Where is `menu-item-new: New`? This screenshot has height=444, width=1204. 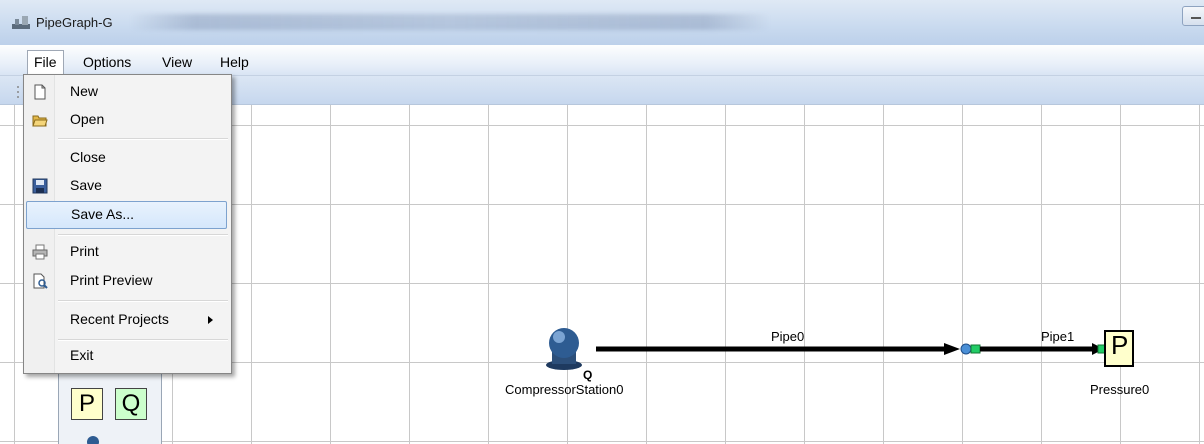 menu-item-new: New is located at coordinates (126, 92).